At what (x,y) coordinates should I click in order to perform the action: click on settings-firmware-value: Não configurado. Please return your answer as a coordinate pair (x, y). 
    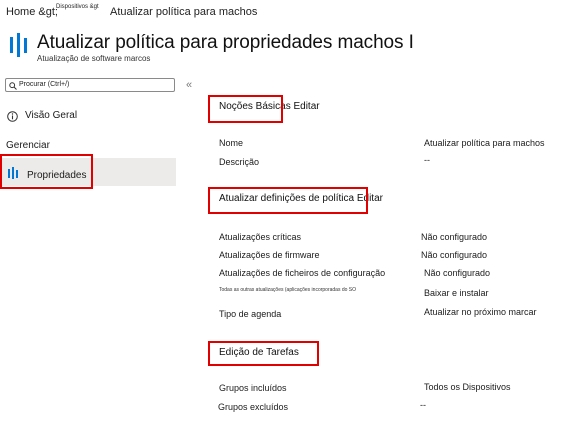
    Looking at the image, I should click on (454, 255).